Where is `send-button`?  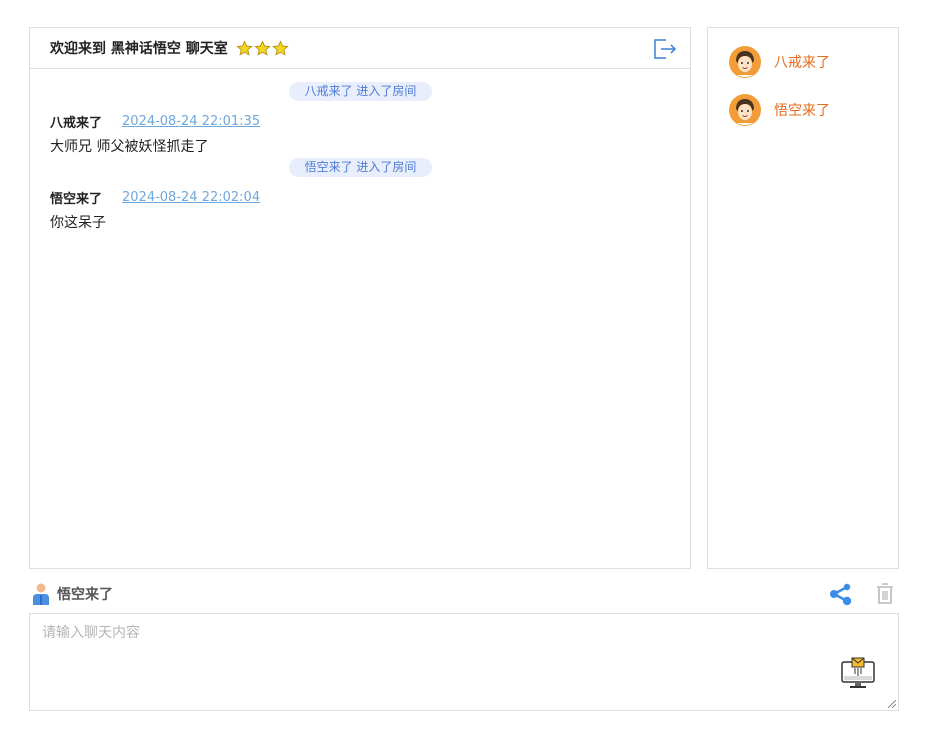 send-button is located at coordinates (858, 672).